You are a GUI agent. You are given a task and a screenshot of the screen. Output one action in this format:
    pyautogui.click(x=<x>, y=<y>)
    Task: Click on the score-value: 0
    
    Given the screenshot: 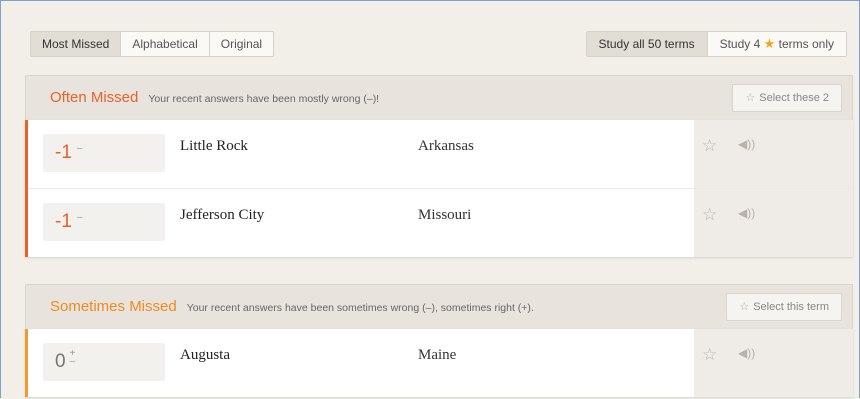 What is the action you would take?
    pyautogui.click(x=60, y=361)
    